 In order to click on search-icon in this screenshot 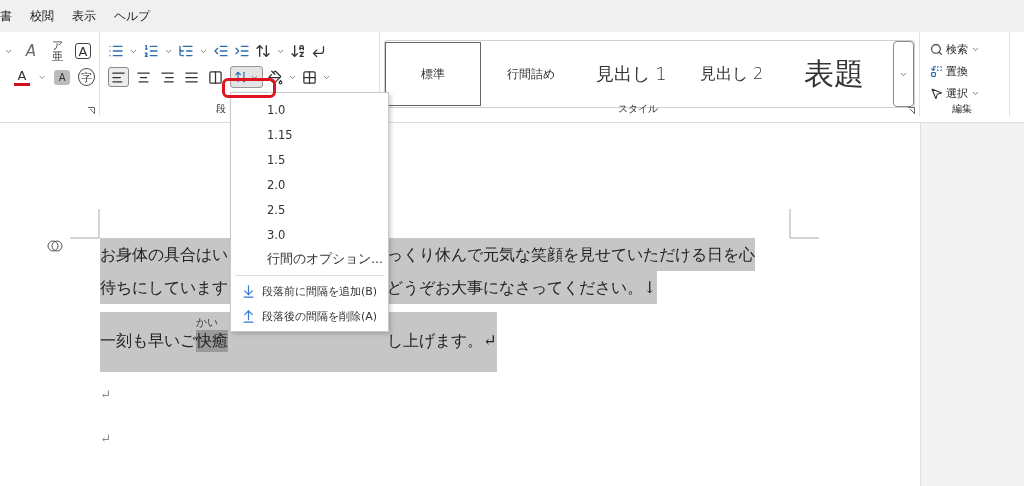, I will do `click(936, 49)`.